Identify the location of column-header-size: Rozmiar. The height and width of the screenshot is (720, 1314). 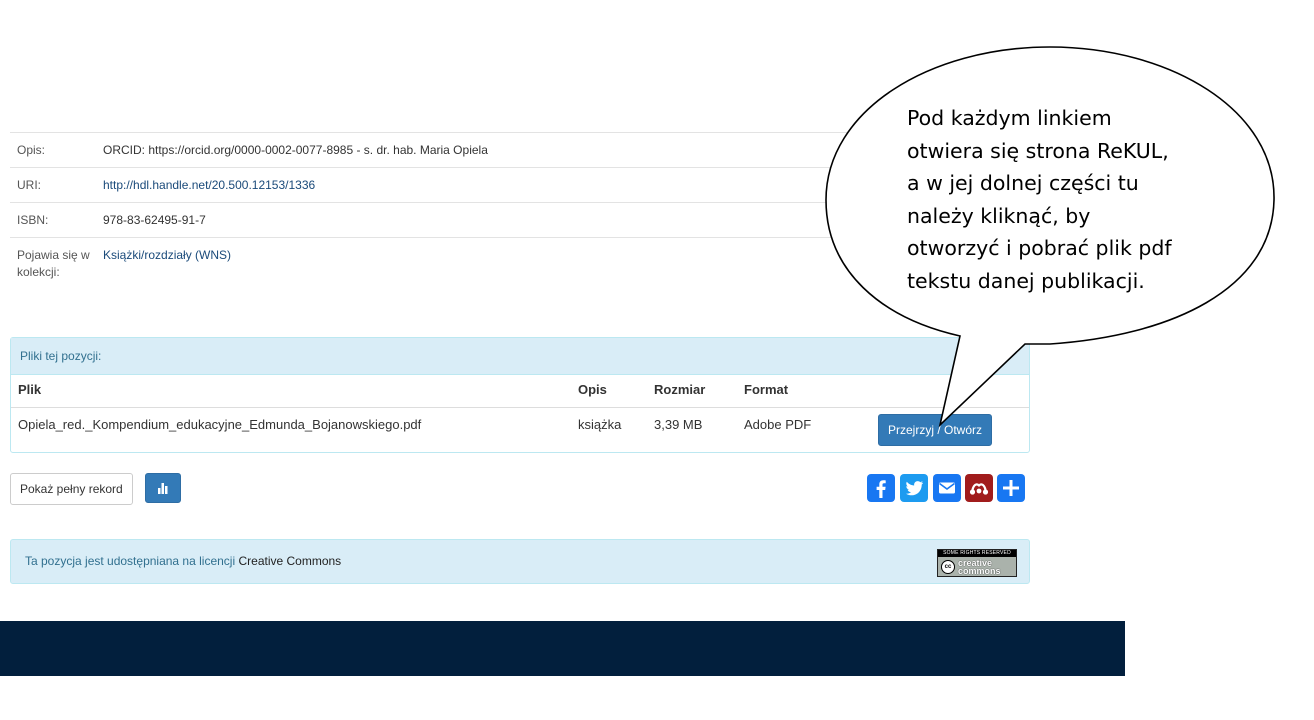
(680, 389).